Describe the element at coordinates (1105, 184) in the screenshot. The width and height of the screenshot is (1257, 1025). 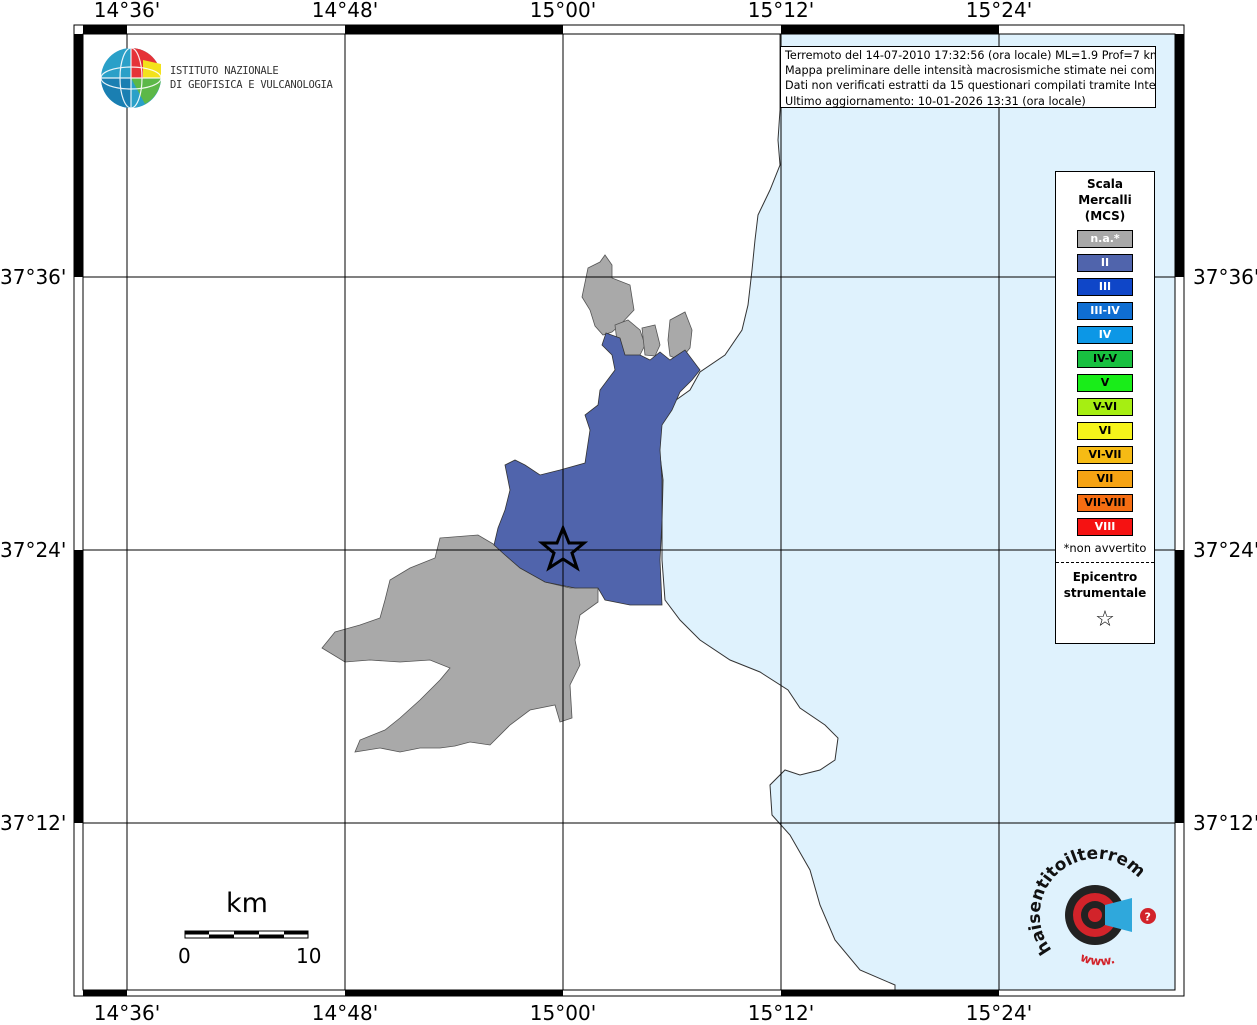
I see `legend-title-line: Scala` at that location.